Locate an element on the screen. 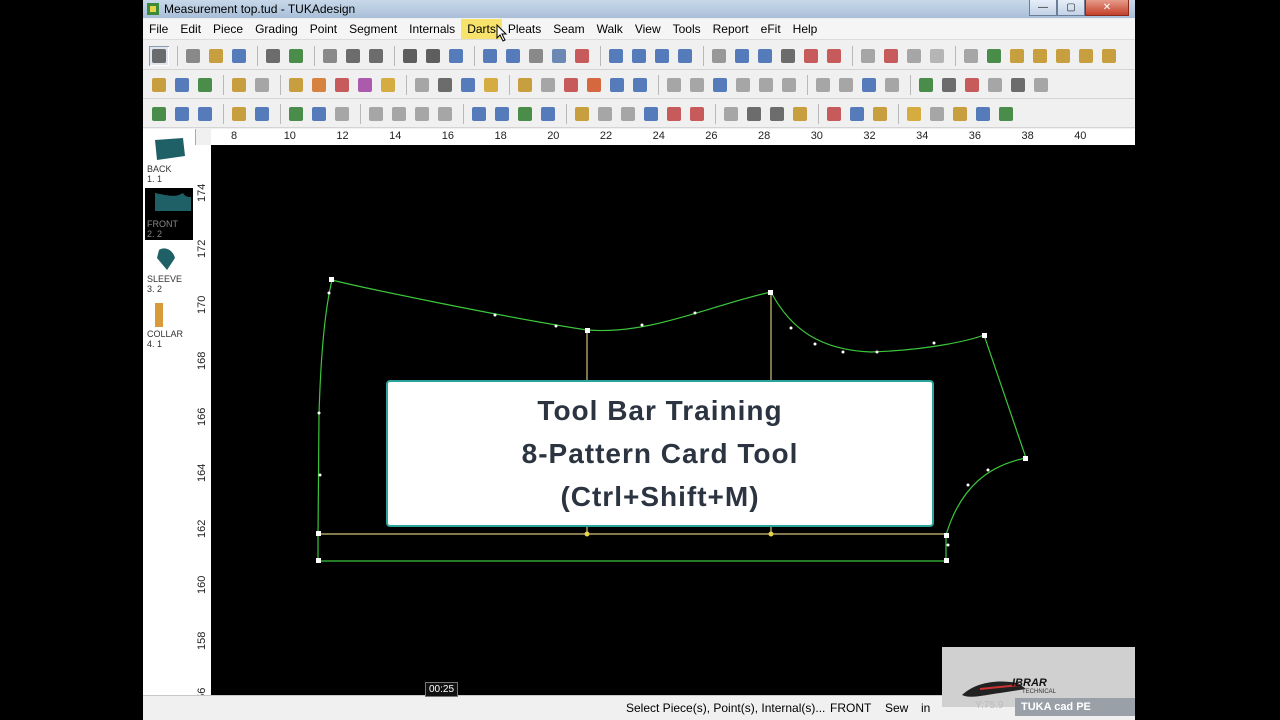 The width and height of the screenshot is (1280, 720). piece-front: FRONT 2. 2 is located at coordinates (169, 214).